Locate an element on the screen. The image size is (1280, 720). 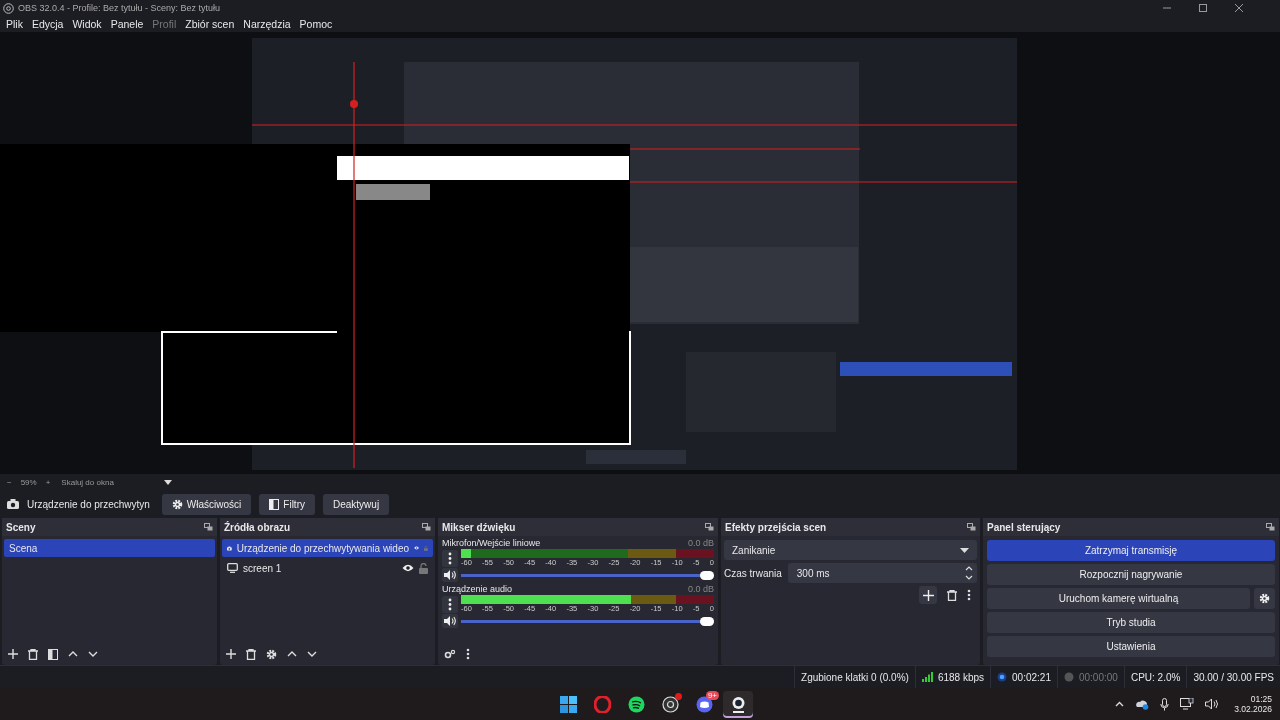
clock-time: 01:25 is located at coordinates (1261, 699).